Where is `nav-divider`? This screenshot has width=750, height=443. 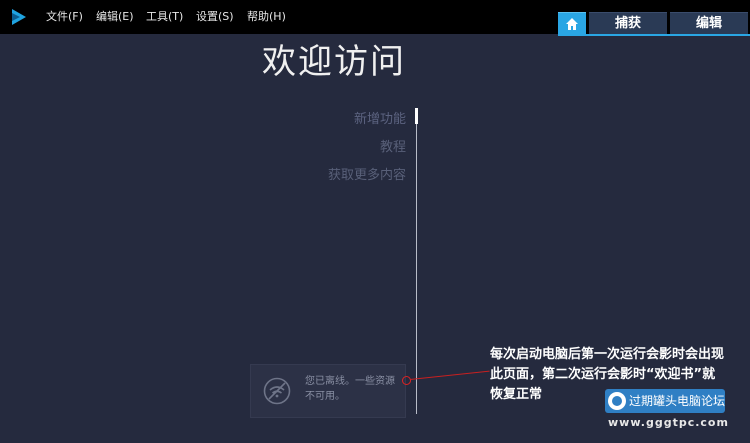
nav-divider is located at coordinates (416, 261).